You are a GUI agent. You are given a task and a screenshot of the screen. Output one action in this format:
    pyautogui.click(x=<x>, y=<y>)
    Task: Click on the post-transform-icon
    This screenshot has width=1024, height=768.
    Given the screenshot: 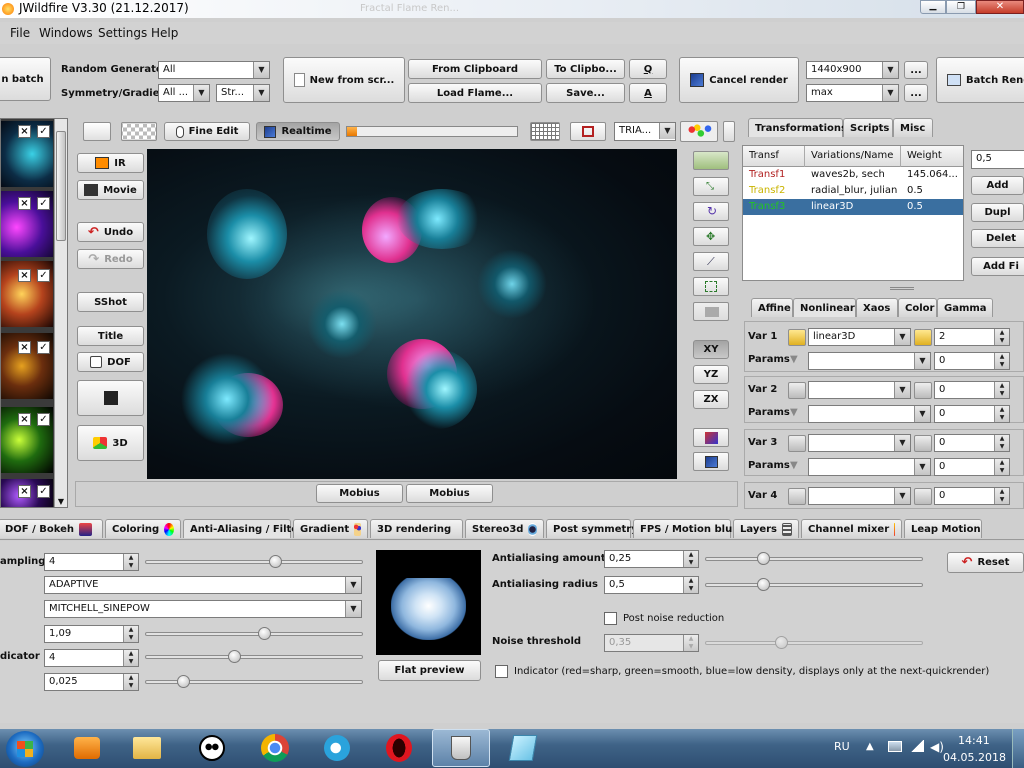 What is the action you would take?
    pyautogui.click(x=711, y=286)
    